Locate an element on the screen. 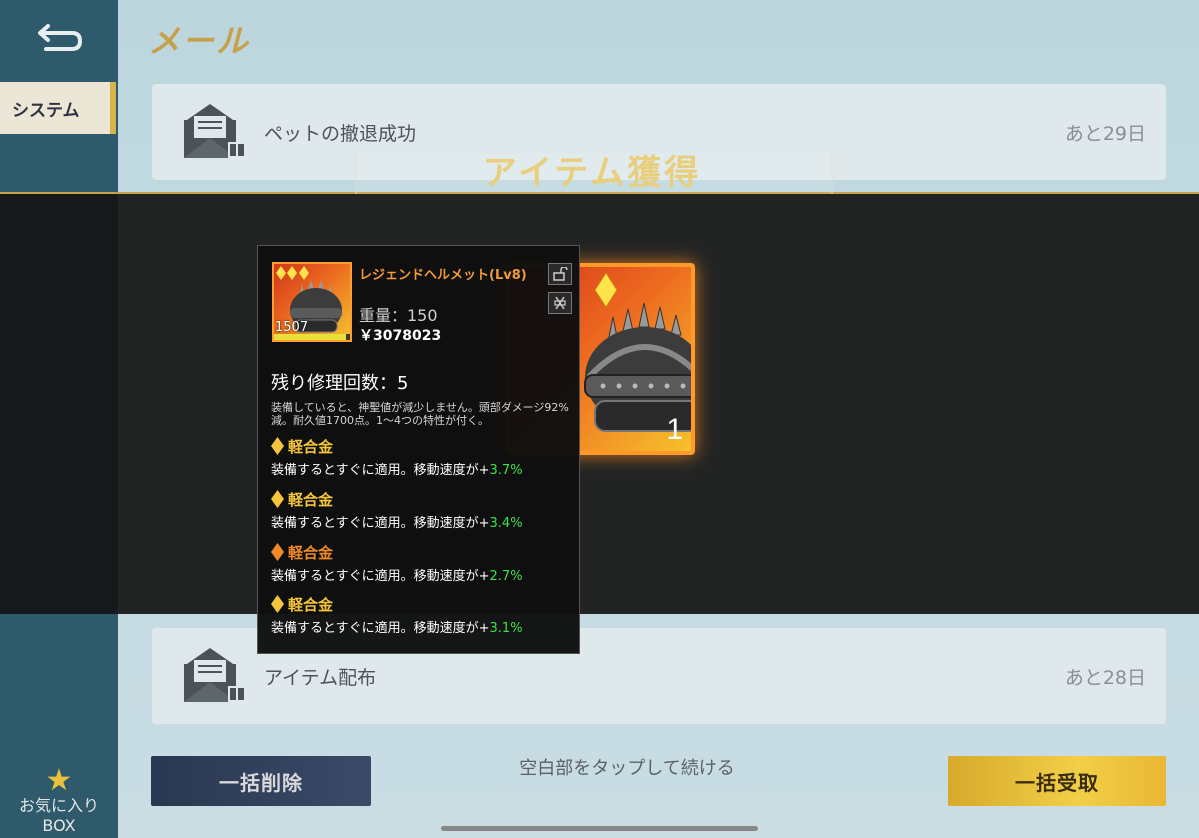 The height and width of the screenshot is (838, 1199). mail-subject: アイテム配布 is located at coordinates (320, 677).